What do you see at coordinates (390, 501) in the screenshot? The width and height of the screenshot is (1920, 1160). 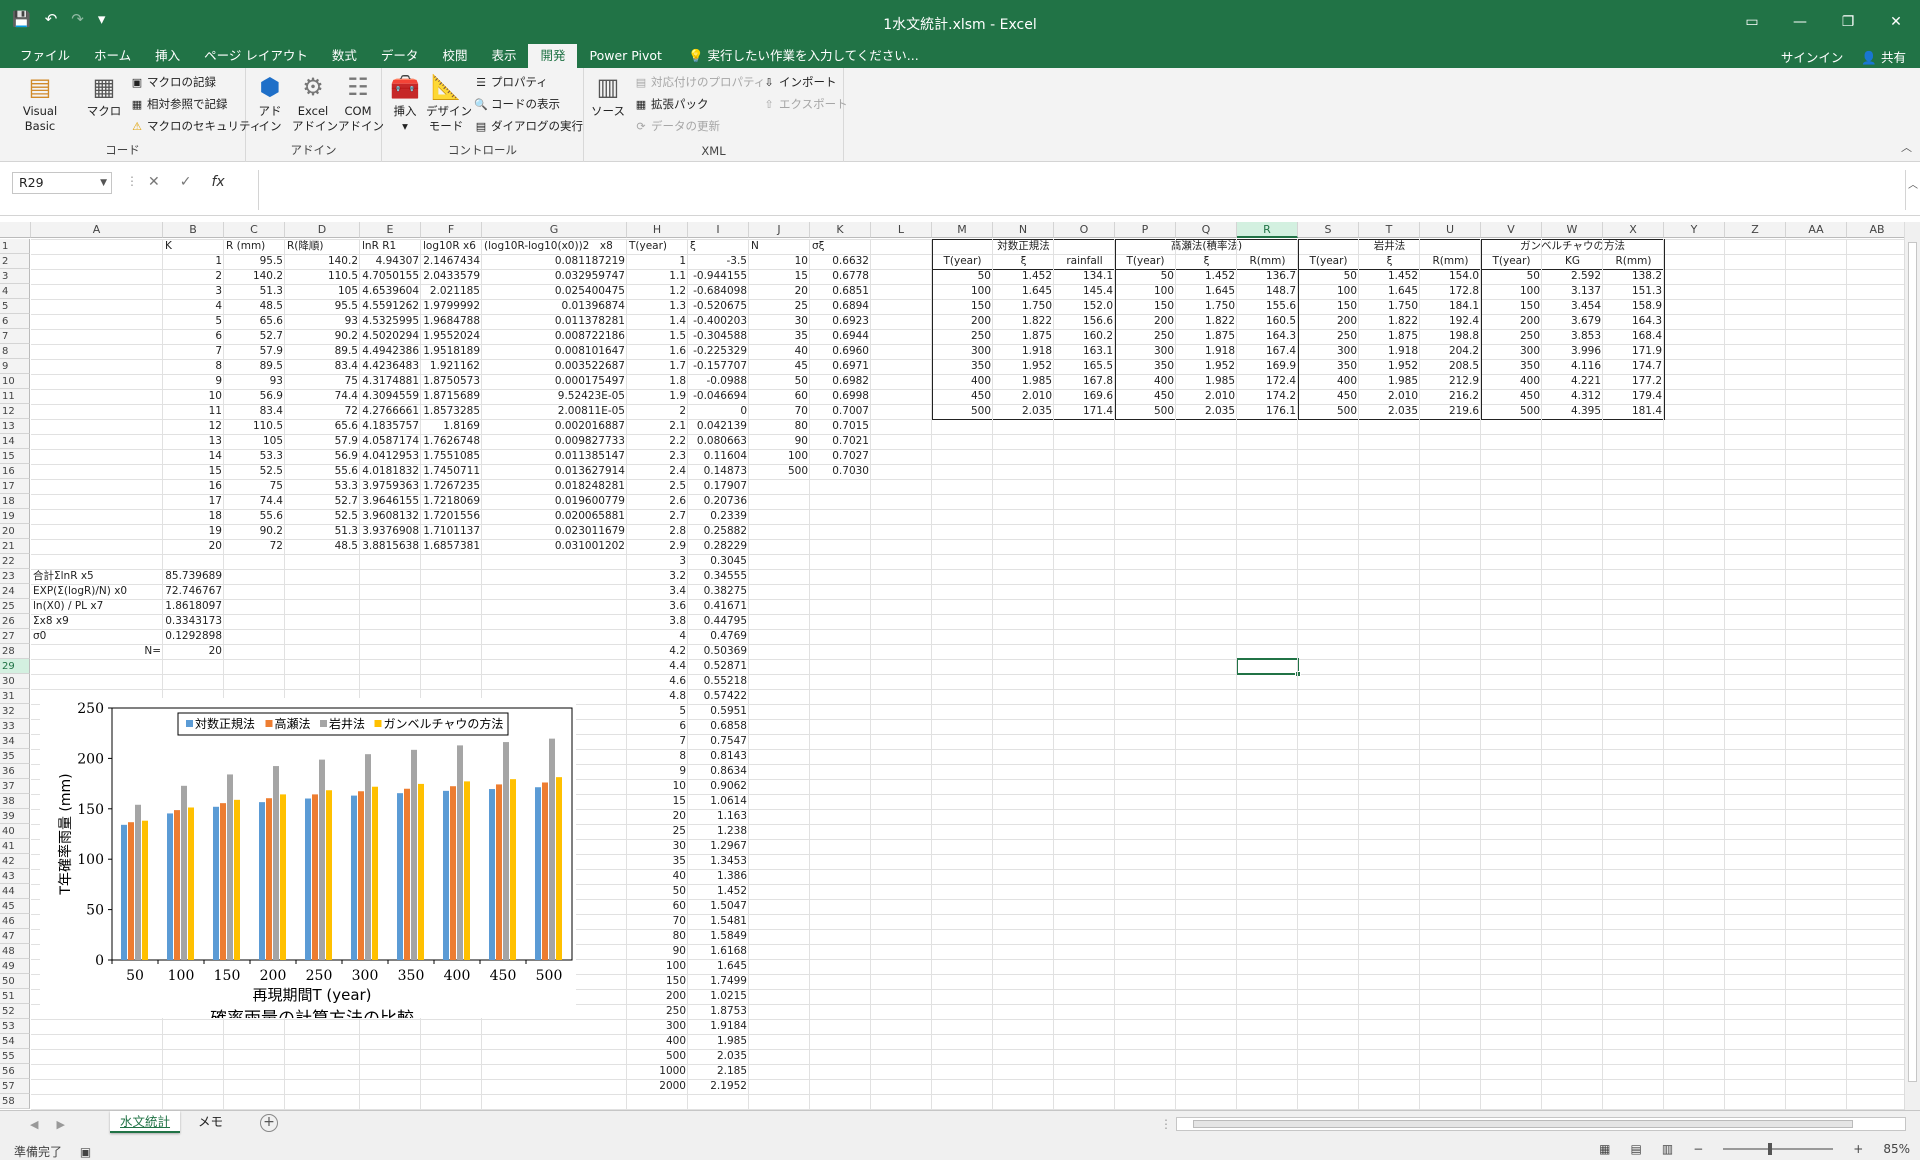 I see `data-cell: 3.9646155` at bounding box center [390, 501].